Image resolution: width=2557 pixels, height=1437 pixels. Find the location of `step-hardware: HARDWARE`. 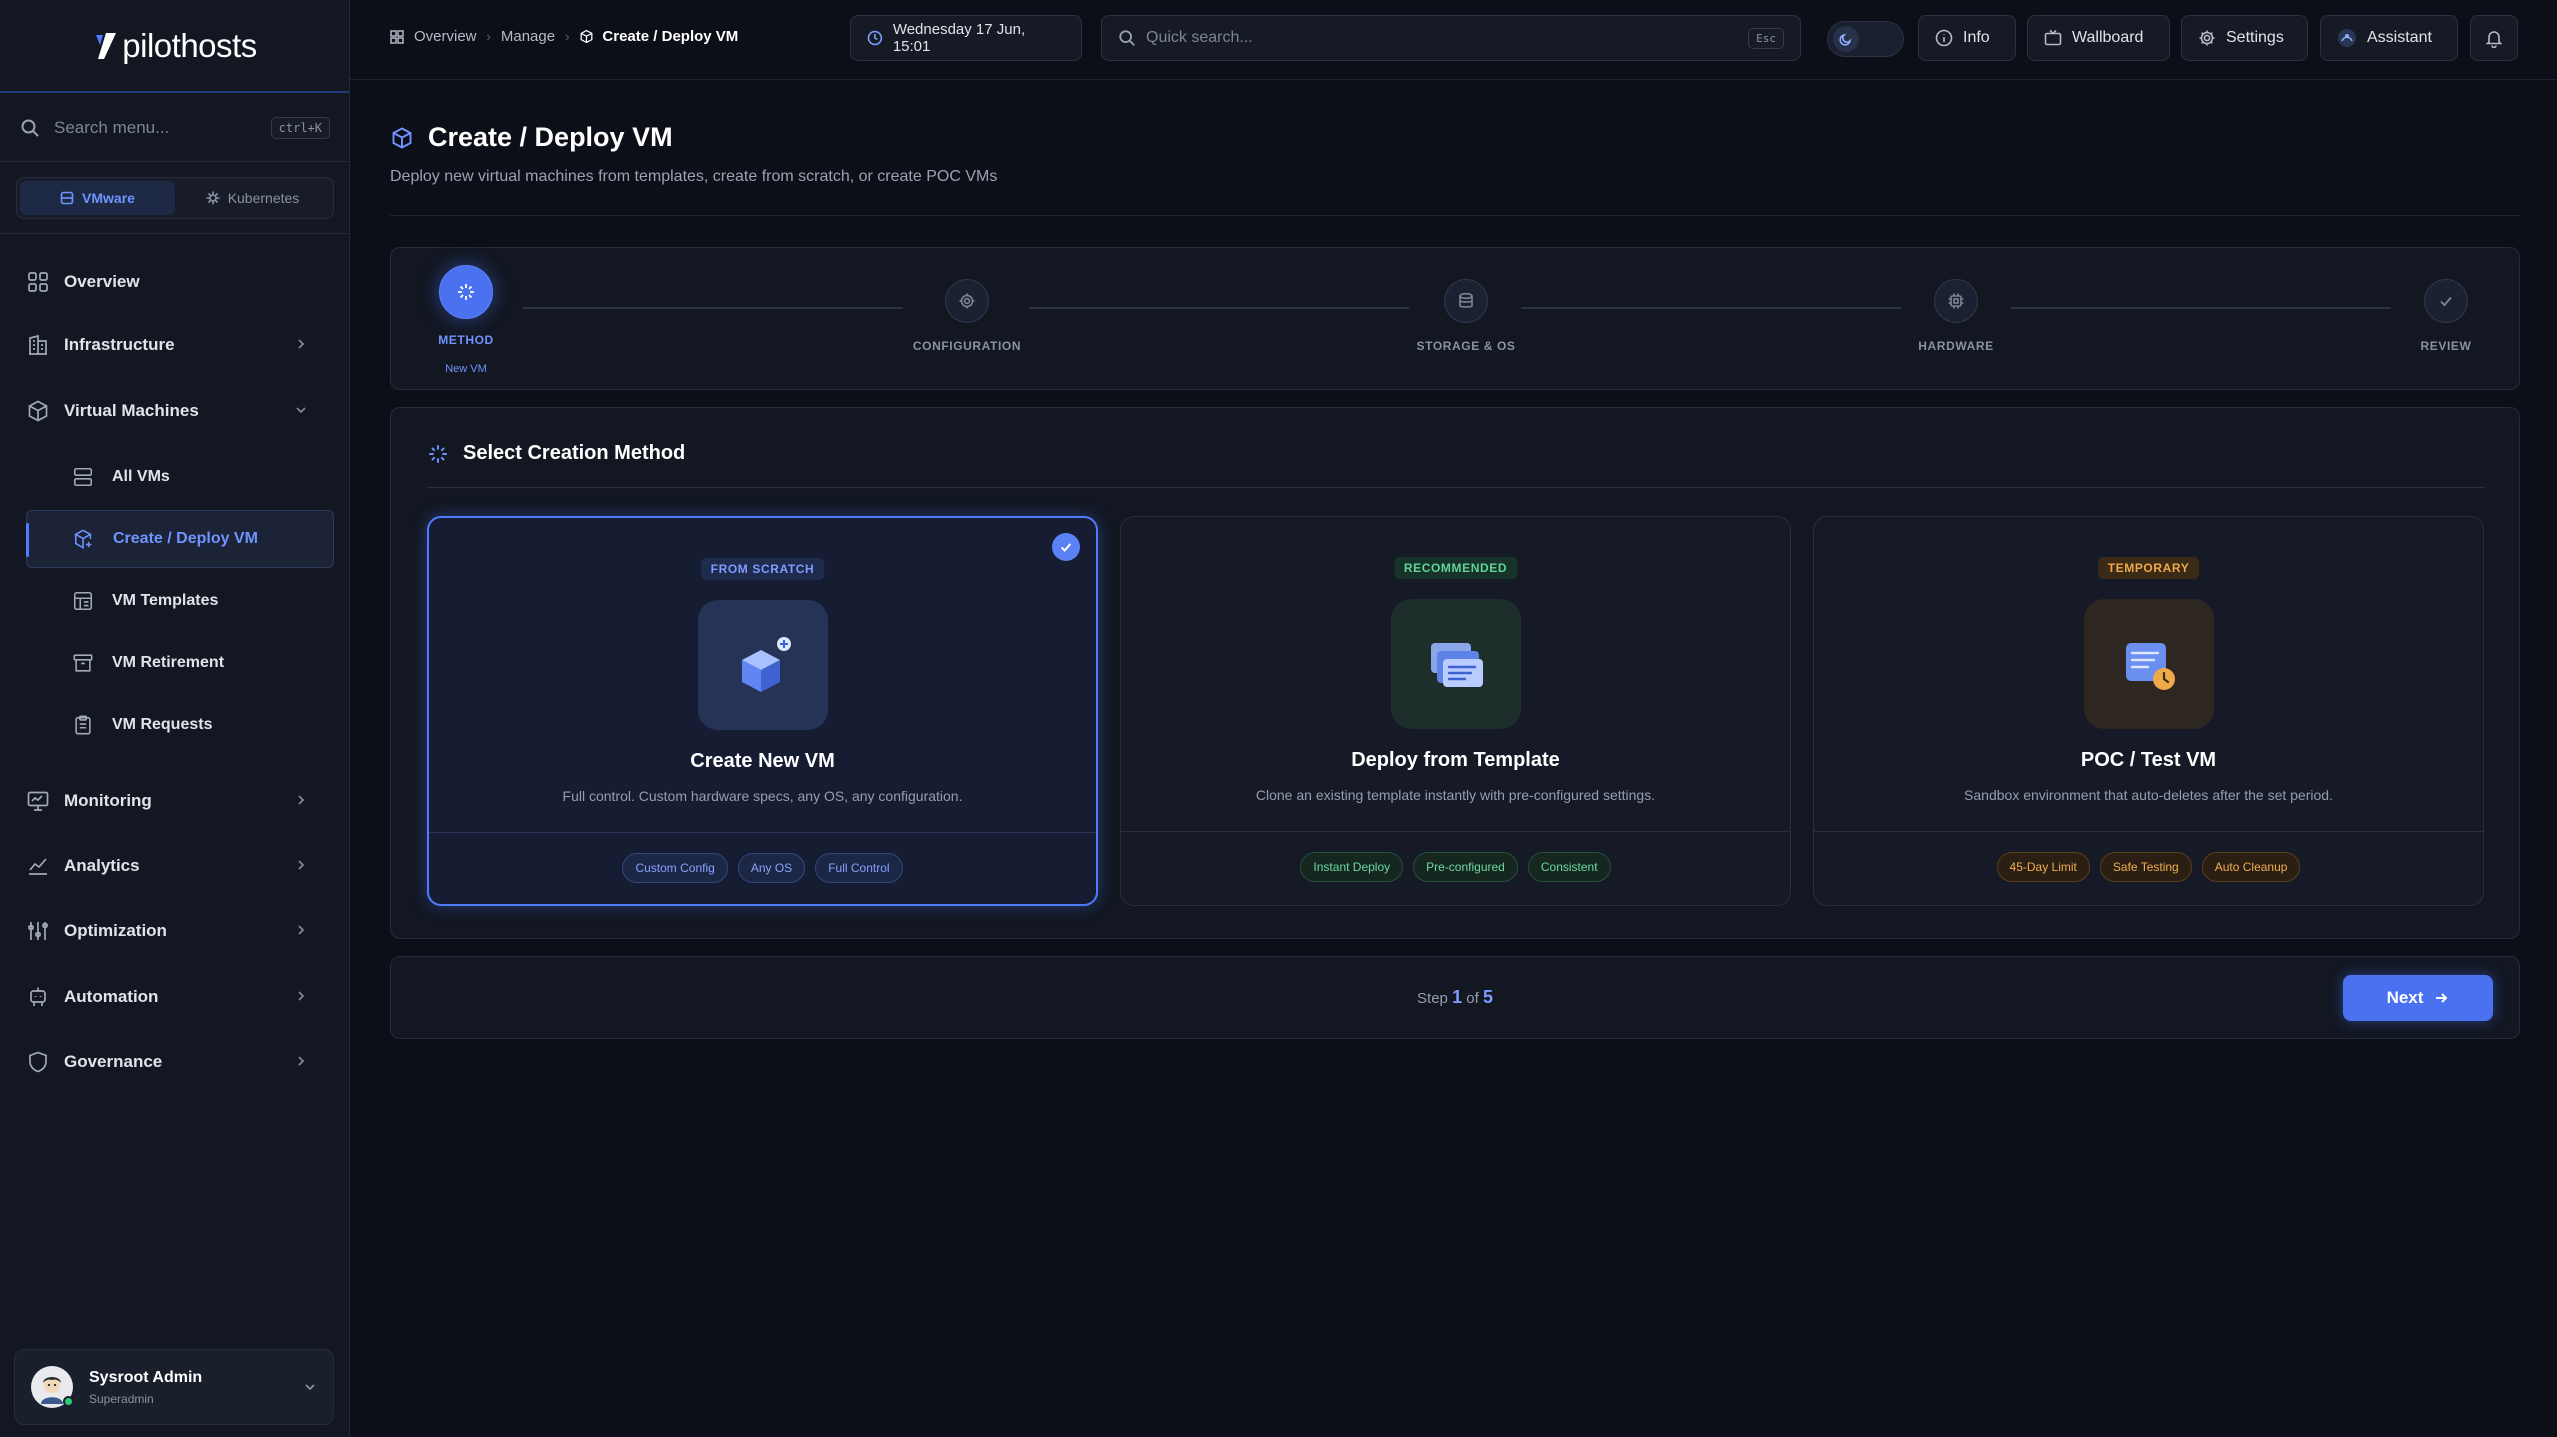

step-hardware: HARDWARE is located at coordinates (1956, 316).